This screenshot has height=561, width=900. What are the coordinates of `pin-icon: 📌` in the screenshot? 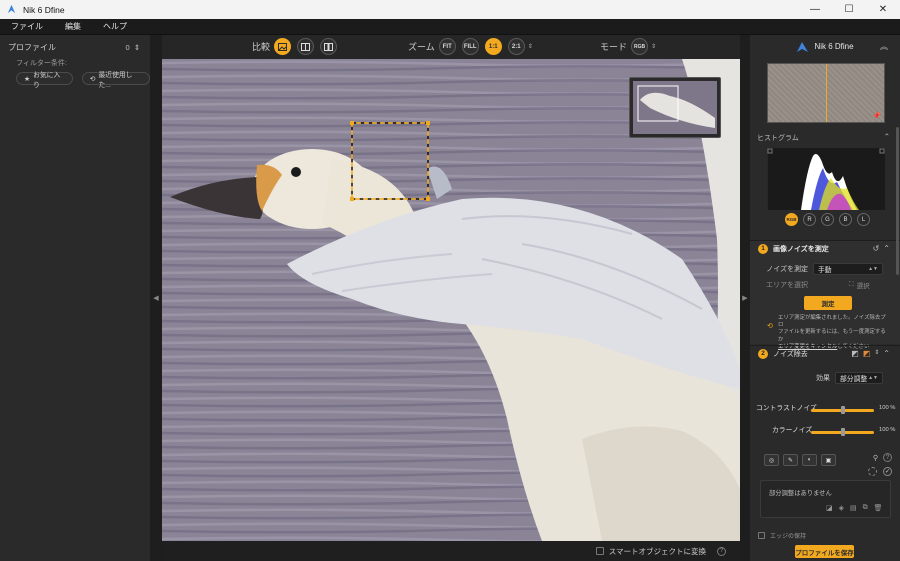 It's located at (876, 116).